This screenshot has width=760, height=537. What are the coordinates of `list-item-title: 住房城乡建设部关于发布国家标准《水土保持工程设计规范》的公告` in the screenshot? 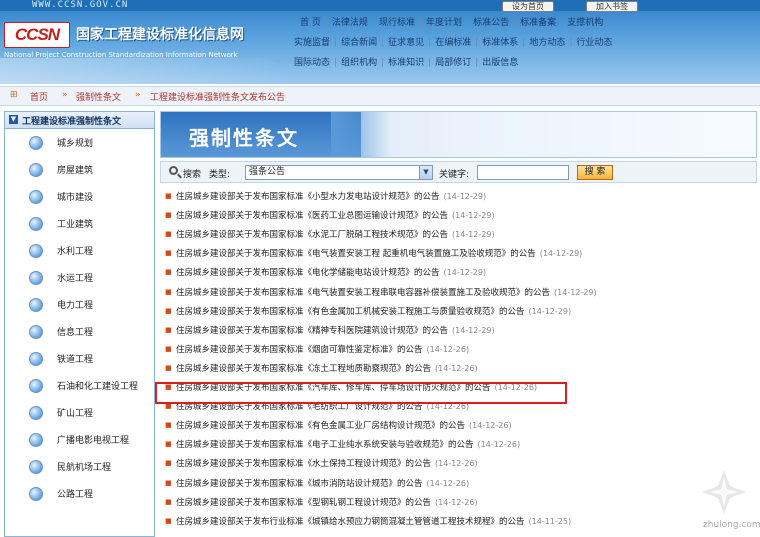 It's located at (303, 464).